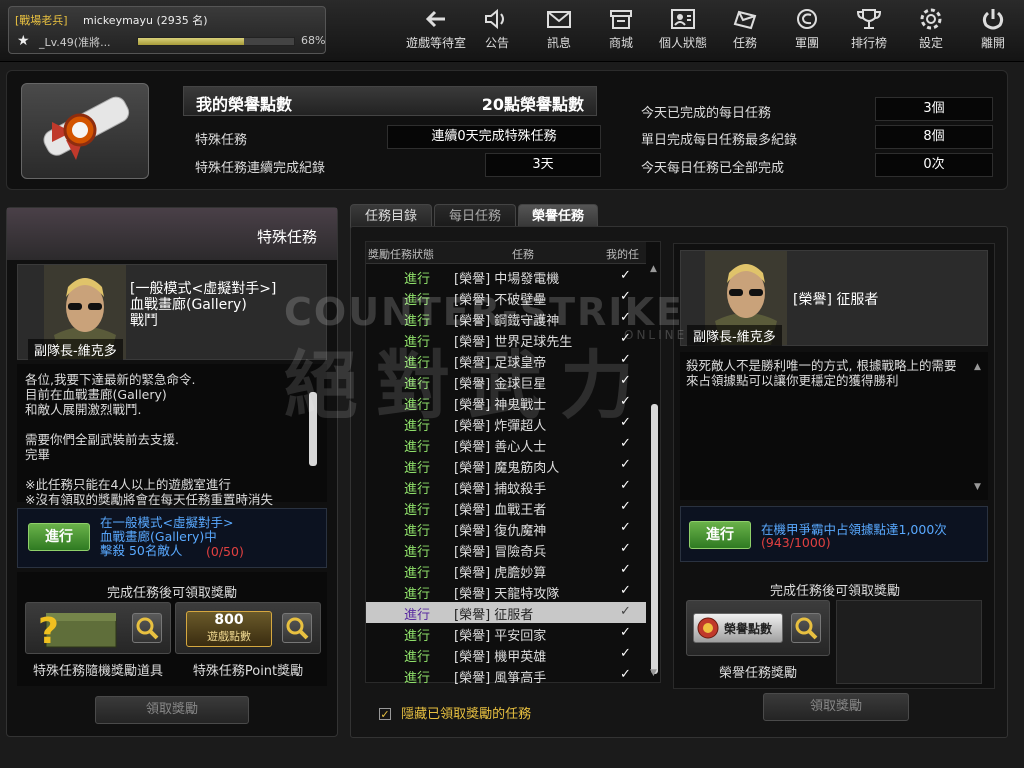 This screenshot has height=768, width=1024. I want to click on mission-row-name: [榮譽] 平安回家, so click(500, 636).